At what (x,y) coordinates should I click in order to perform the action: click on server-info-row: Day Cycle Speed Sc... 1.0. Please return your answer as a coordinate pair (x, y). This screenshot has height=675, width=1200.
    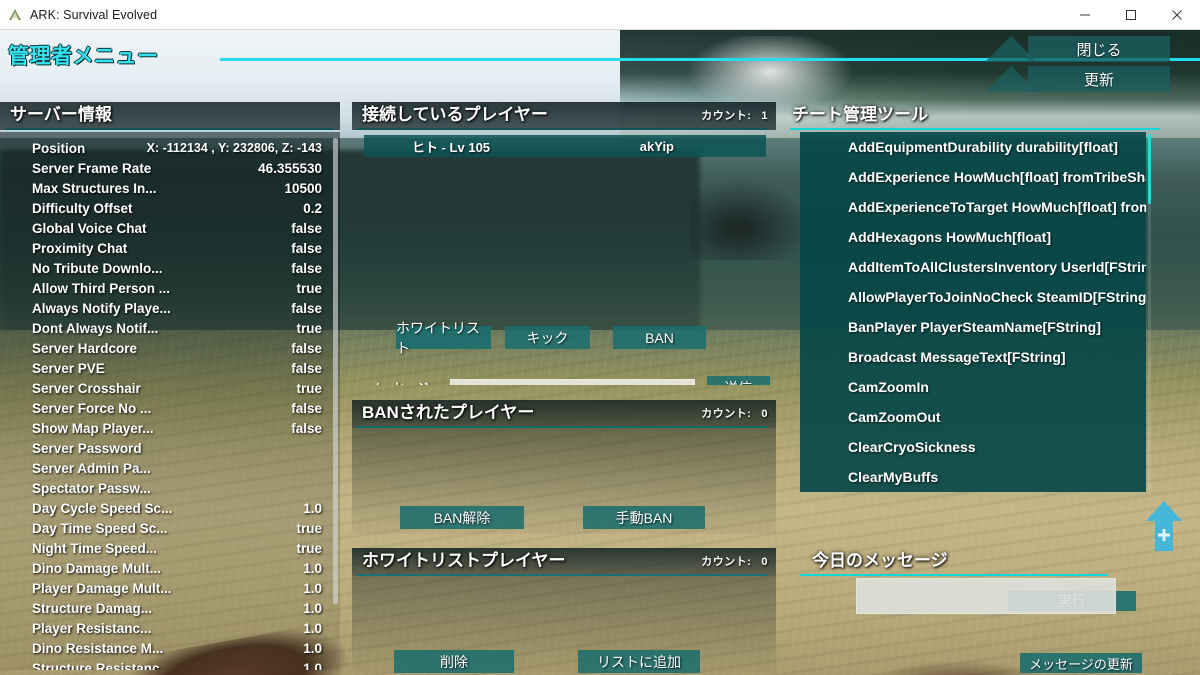
    Looking at the image, I should click on (170, 508).